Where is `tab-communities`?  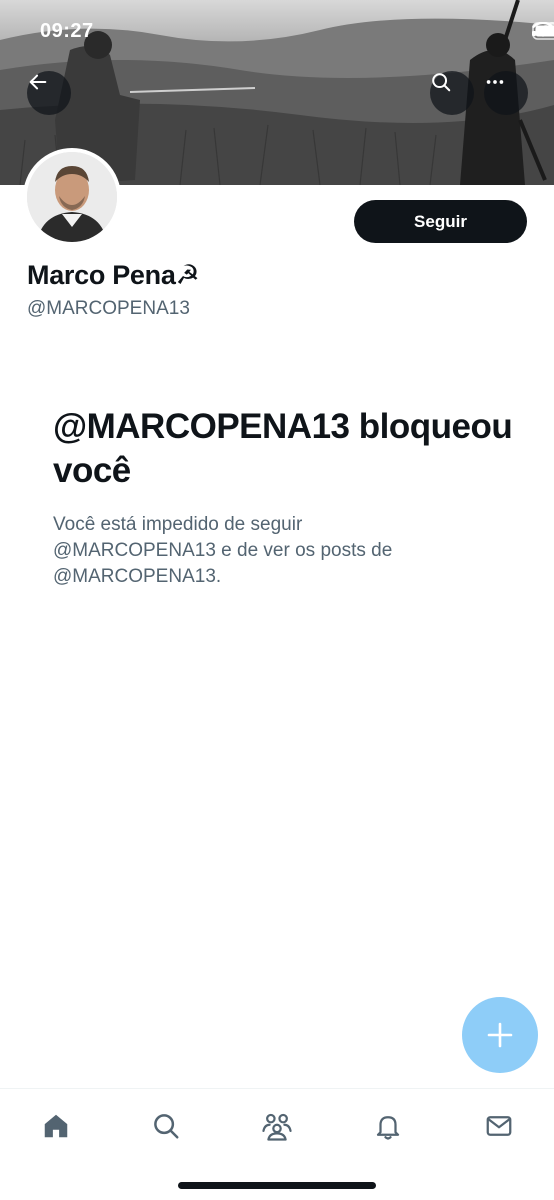
tab-communities is located at coordinates (277, 1126).